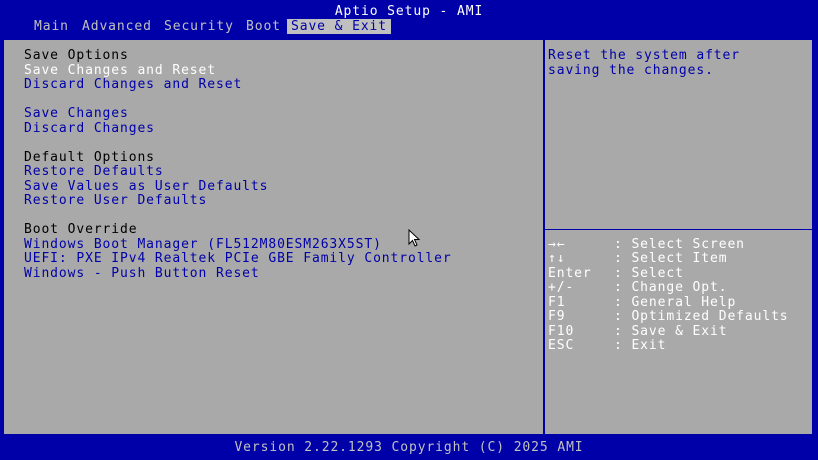  I want to click on tab-security: Security, so click(199, 26).